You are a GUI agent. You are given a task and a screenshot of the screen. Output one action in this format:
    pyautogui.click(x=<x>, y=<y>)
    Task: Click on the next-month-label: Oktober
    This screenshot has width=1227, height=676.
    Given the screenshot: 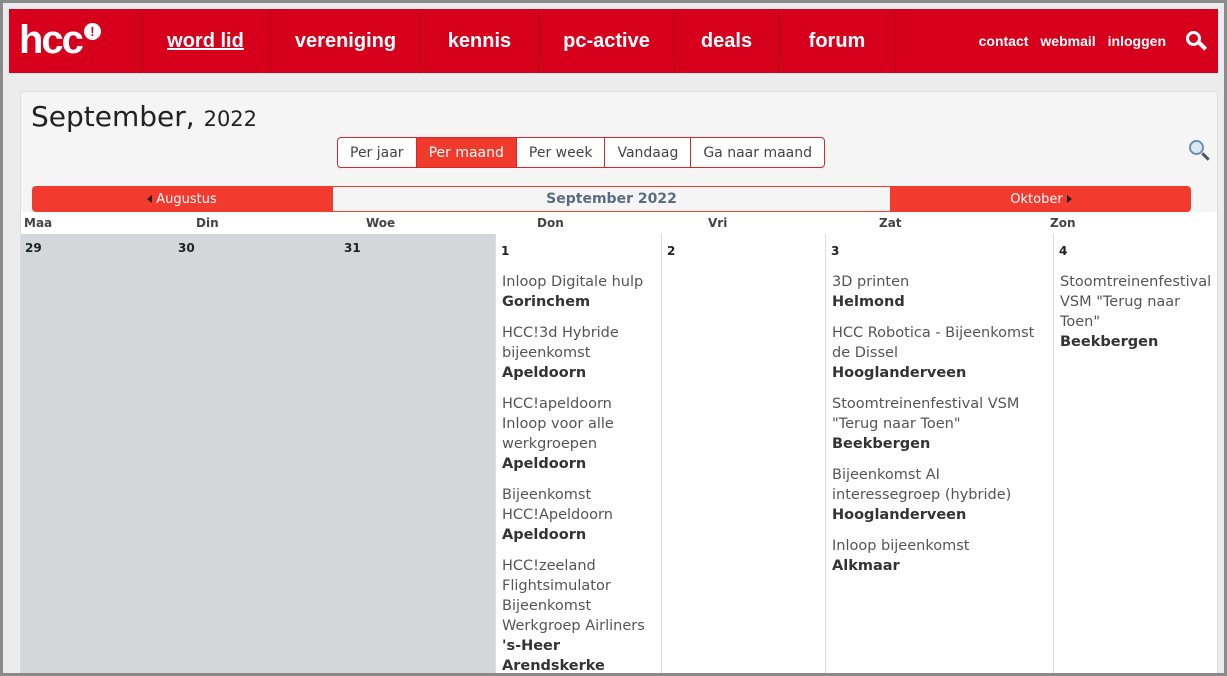 What is the action you would take?
    pyautogui.click(x=1036, y=199)
    